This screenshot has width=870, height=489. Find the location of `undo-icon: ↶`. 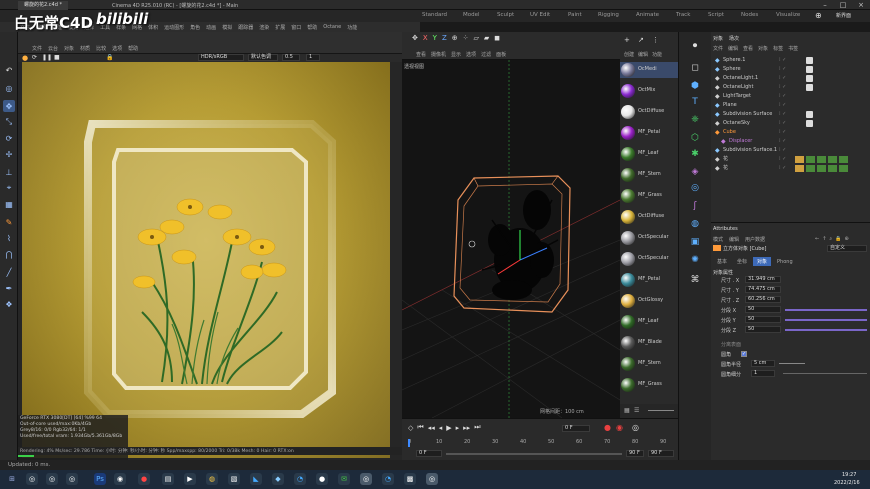

undo-icon: ↶ is located at coordinates (9, 70).